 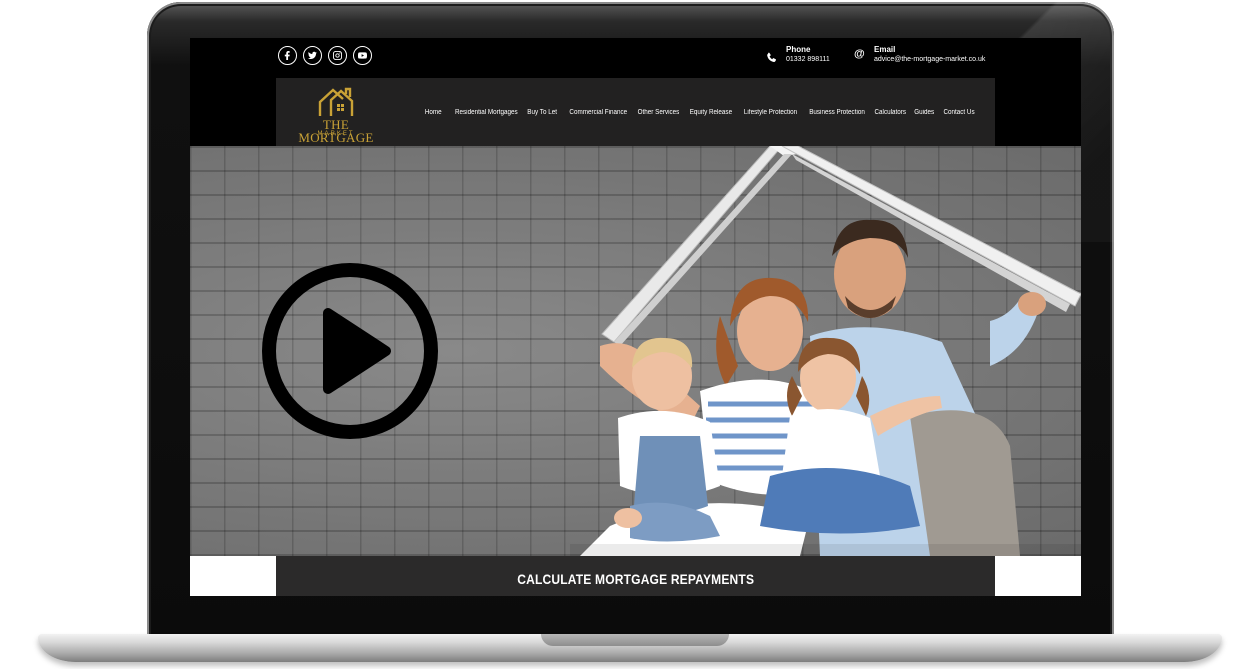 I want to click on nav-item-contact-us: Contact Us, so click(x=959, y=112).